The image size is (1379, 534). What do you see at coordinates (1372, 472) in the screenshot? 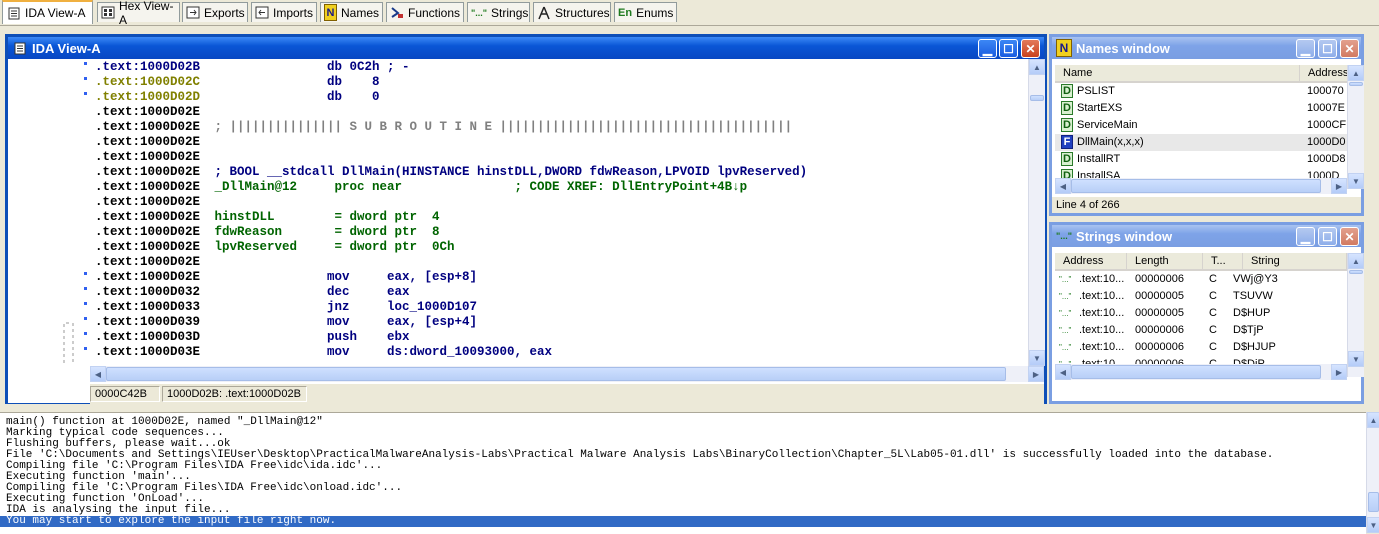
I see `output-vertical-scrollbar: ▲ ▼` at bounding box center [1372, 472].